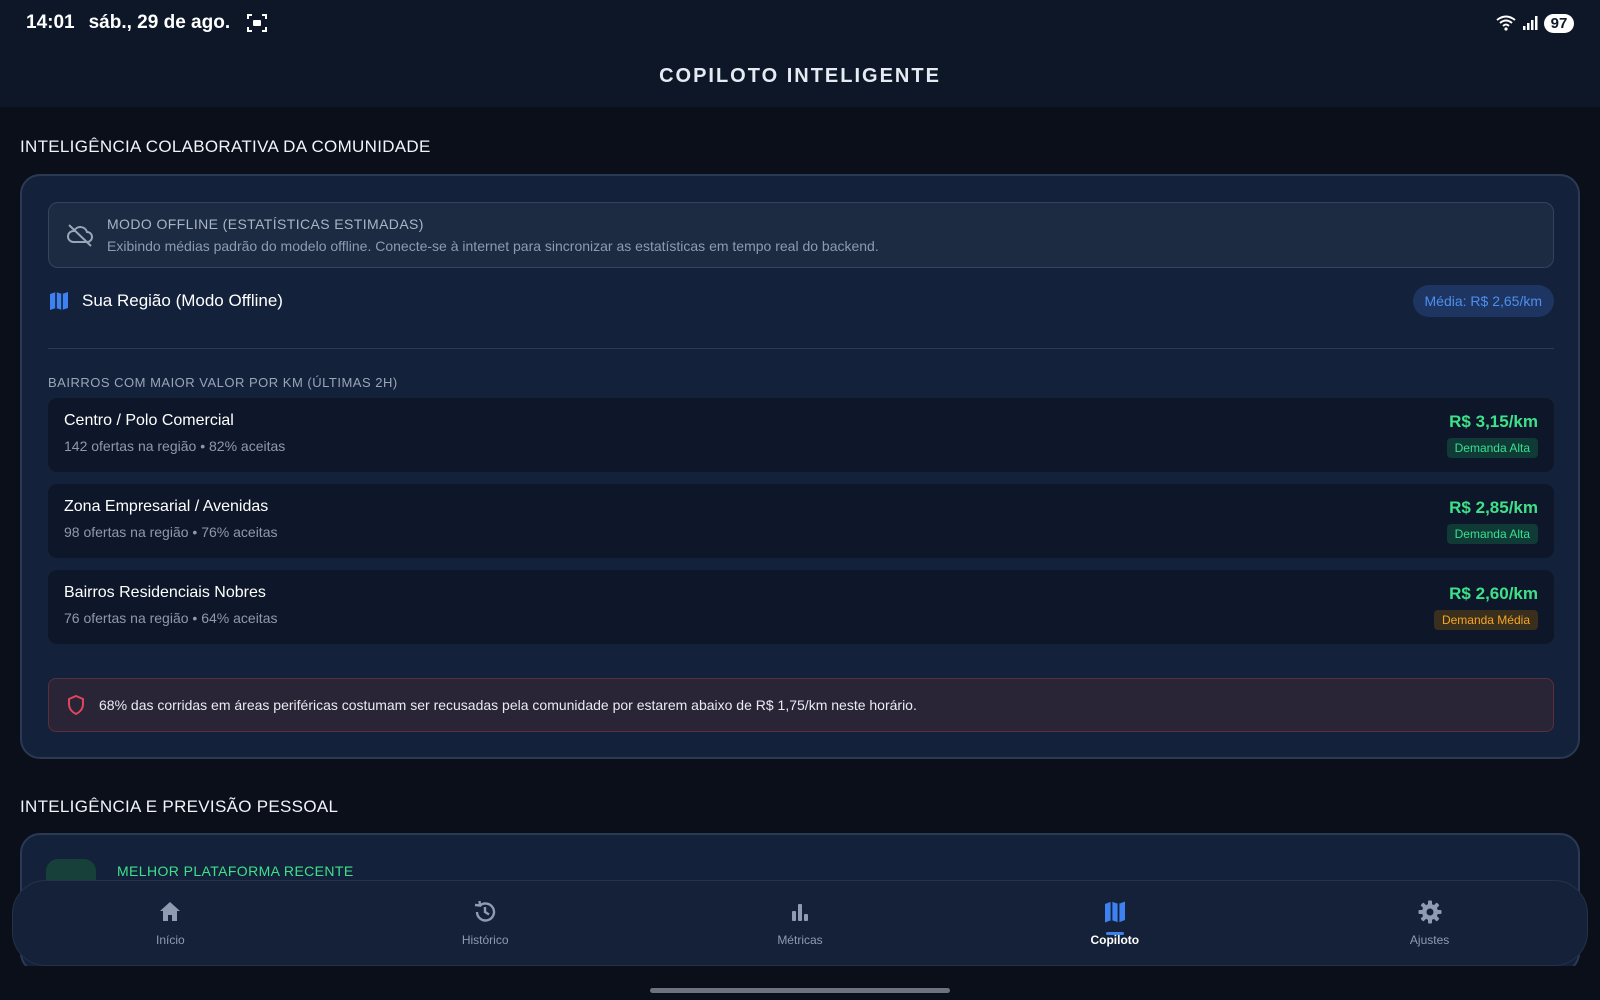 The width and height of the screenshot is (1600, 1000). I want to click on neighborhood-name: Centro / Polo Comercial, so click(149, 420).